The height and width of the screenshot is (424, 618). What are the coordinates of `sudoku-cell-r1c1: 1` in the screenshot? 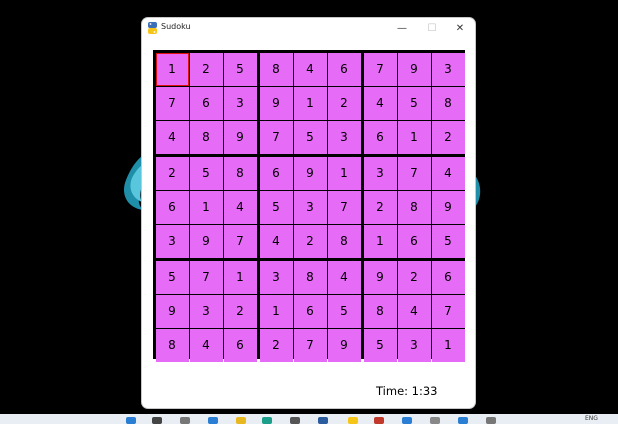 It's located at (172, 69).